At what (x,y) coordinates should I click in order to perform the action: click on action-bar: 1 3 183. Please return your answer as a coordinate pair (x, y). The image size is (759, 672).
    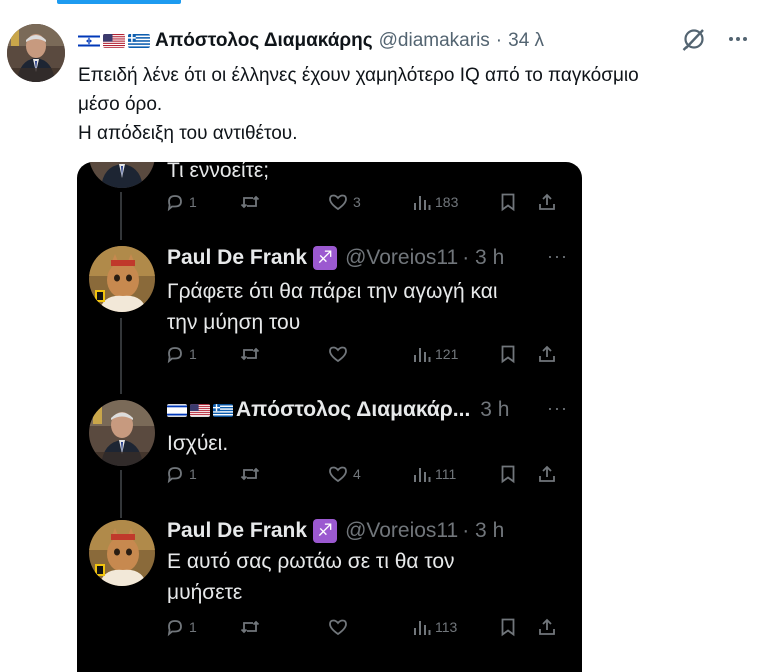
    Looking at the image, I should click on (370, 204).